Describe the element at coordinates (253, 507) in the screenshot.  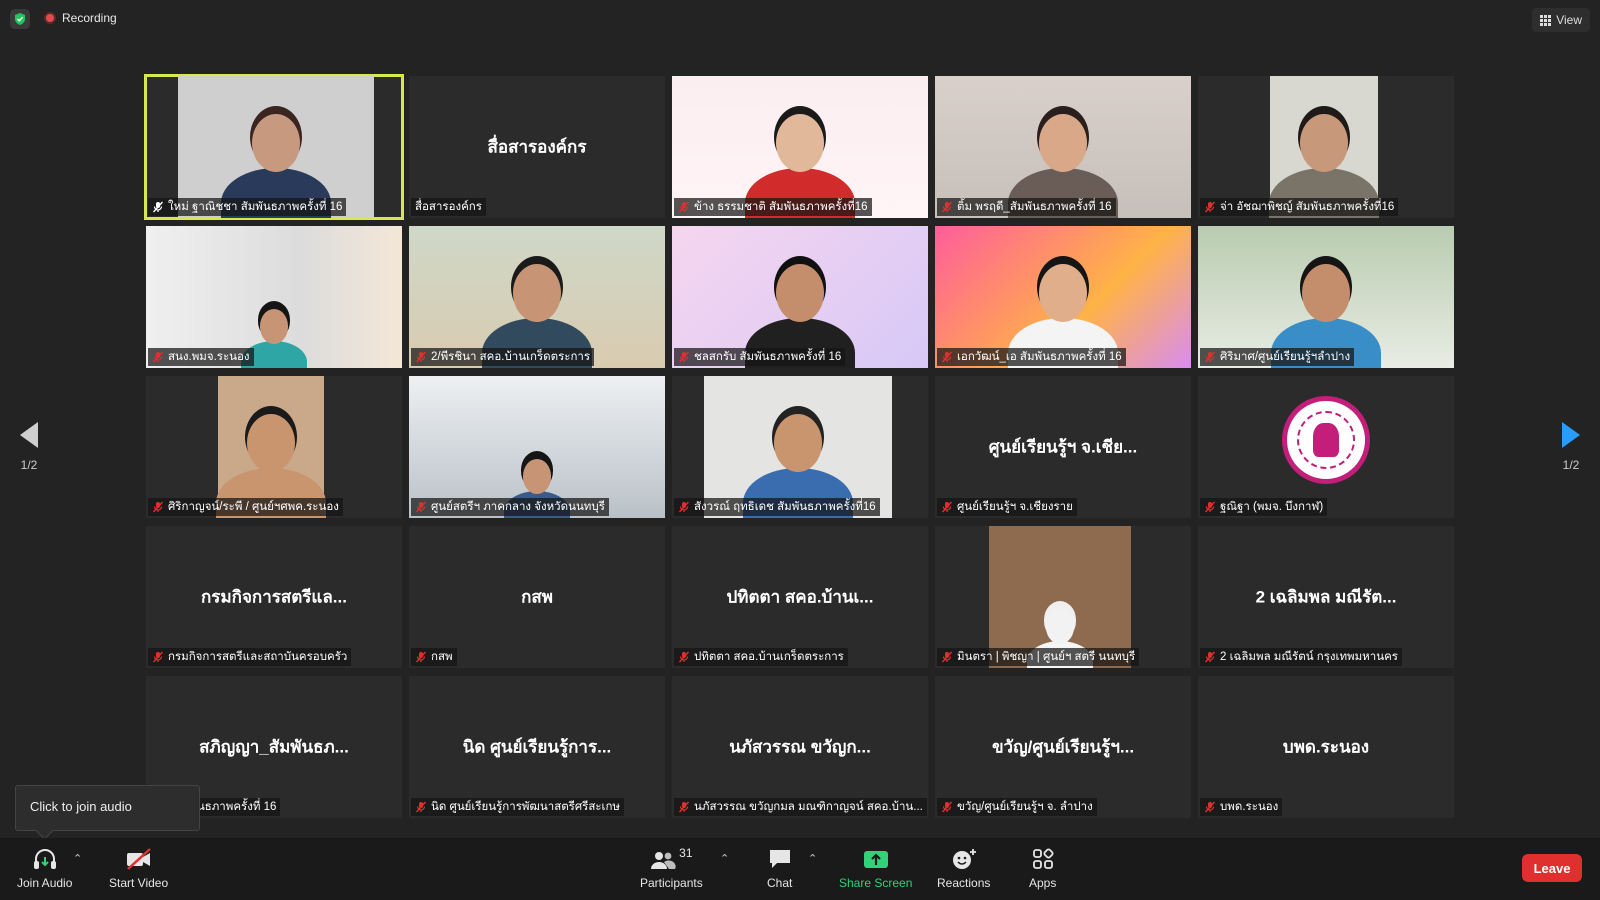
I see `participant-name: ศิริกาญจน์/ระพี / ศูนย์ฯศพค.ระนอง` at that location.